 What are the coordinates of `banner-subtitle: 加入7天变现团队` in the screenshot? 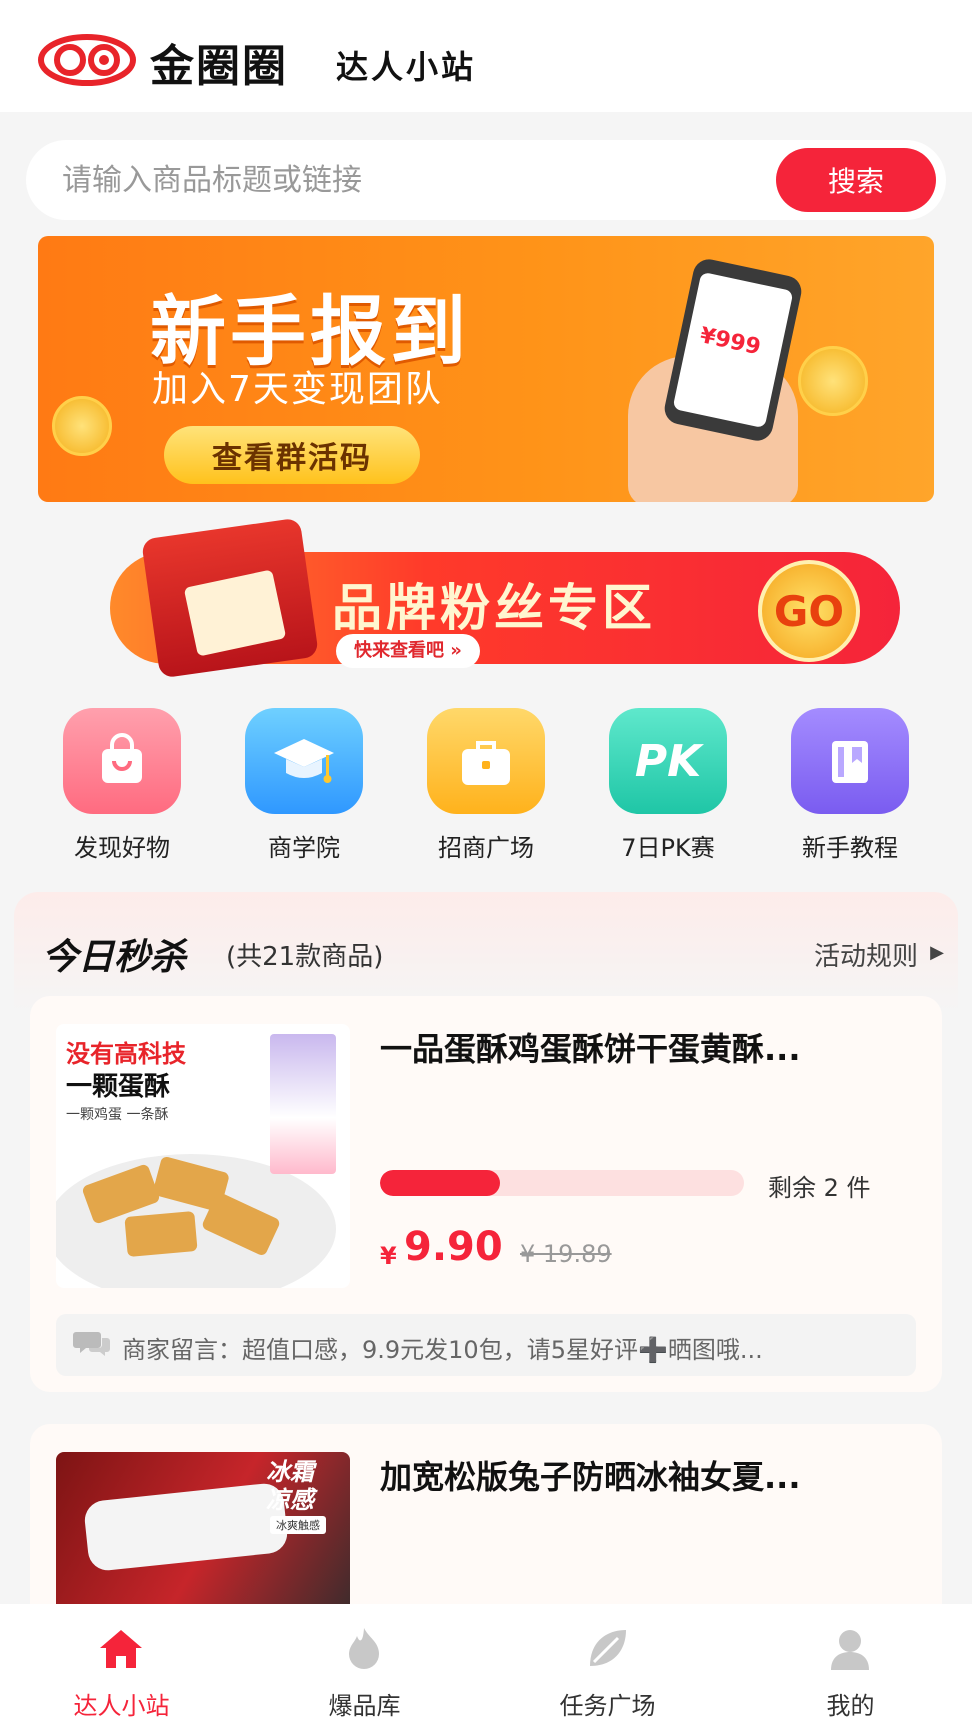 It's located at (297, 389).